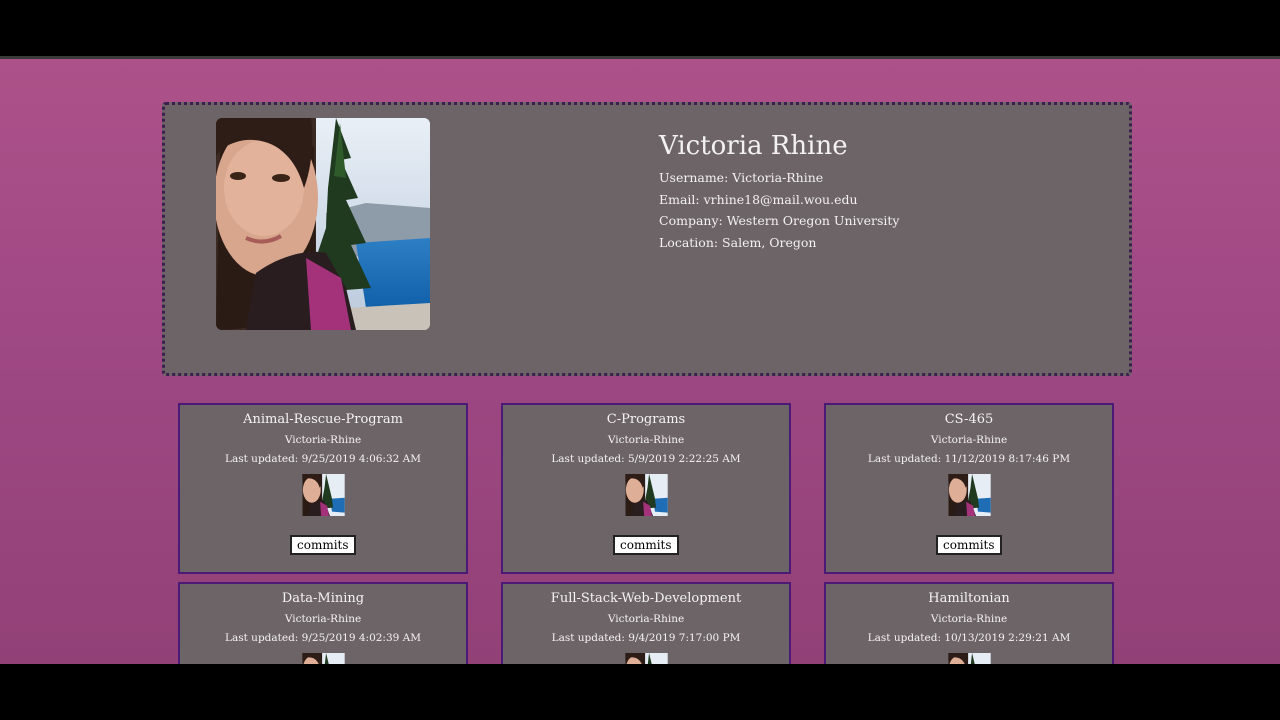 This screenshot has height=720, width=1280. What do you see at coordinates (646, 598) in the screenshot?
I see `repo-title: Full-Stack-Web-Development` at bounding box center [646, 598].